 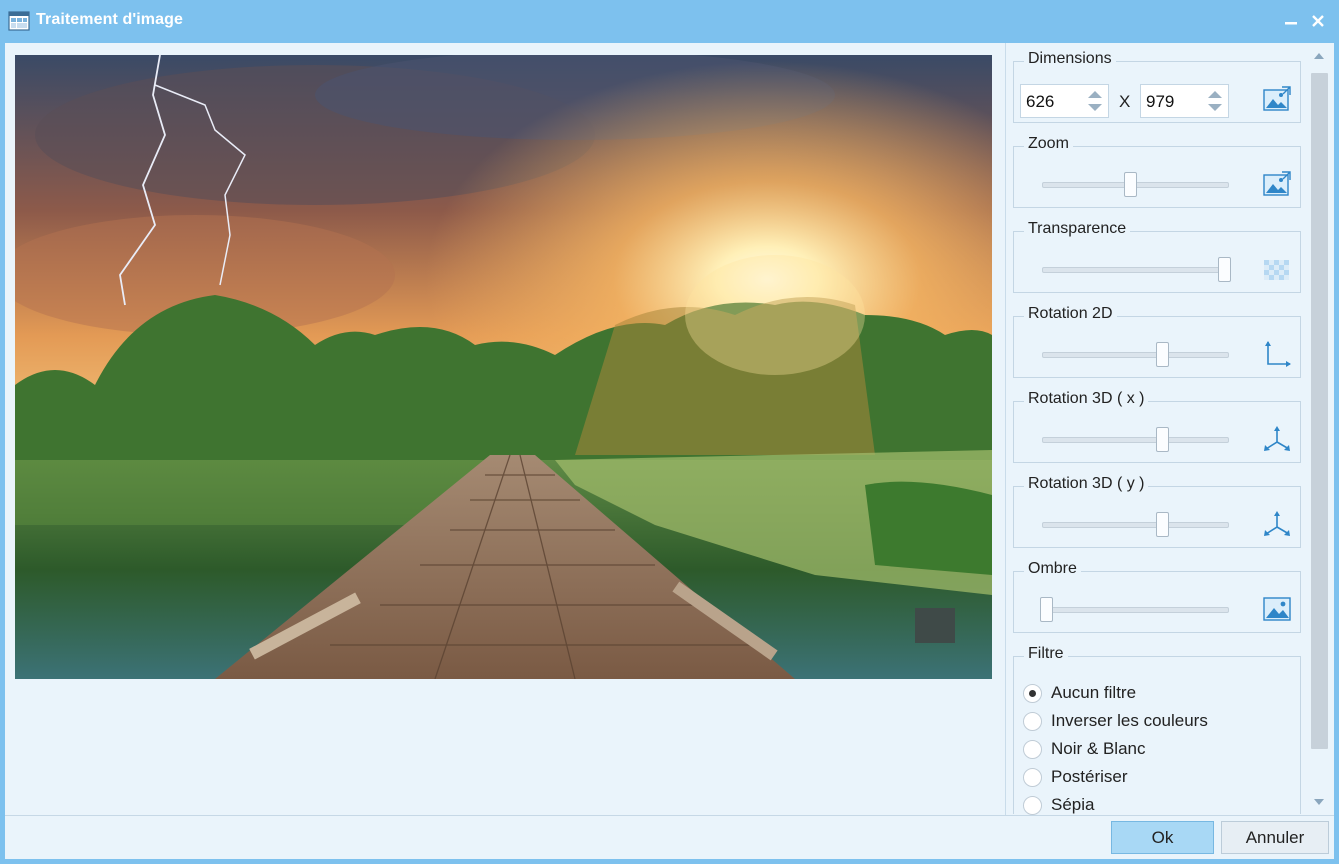 What do you see at coordinates (1157, 256) in the screenshot?
I see `transparency-group: Transparence` at bounding box center [1157, 256].